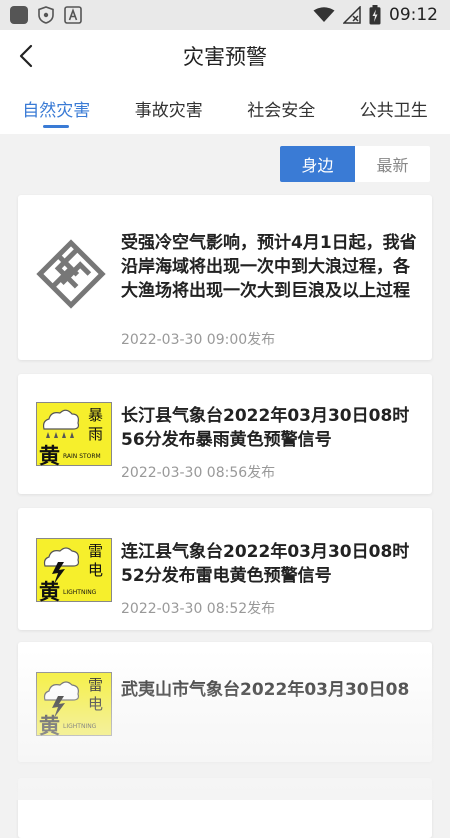 This screenshot has height=838, width=450. What do you see at coordinates (19, 15) in the screenshot?
I see `app-notification-icon` at bounding box center [19, 15].